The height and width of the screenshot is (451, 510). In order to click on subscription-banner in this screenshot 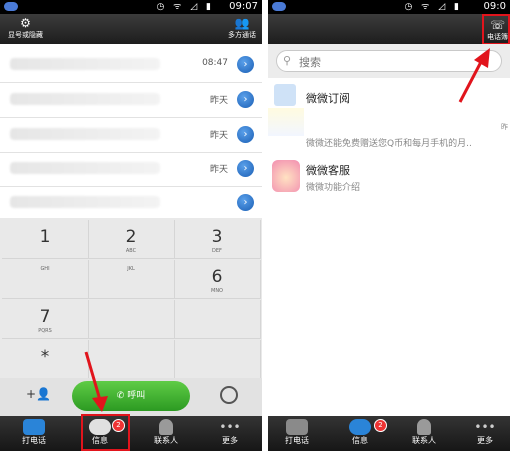, I will do `click(286, 122)`.